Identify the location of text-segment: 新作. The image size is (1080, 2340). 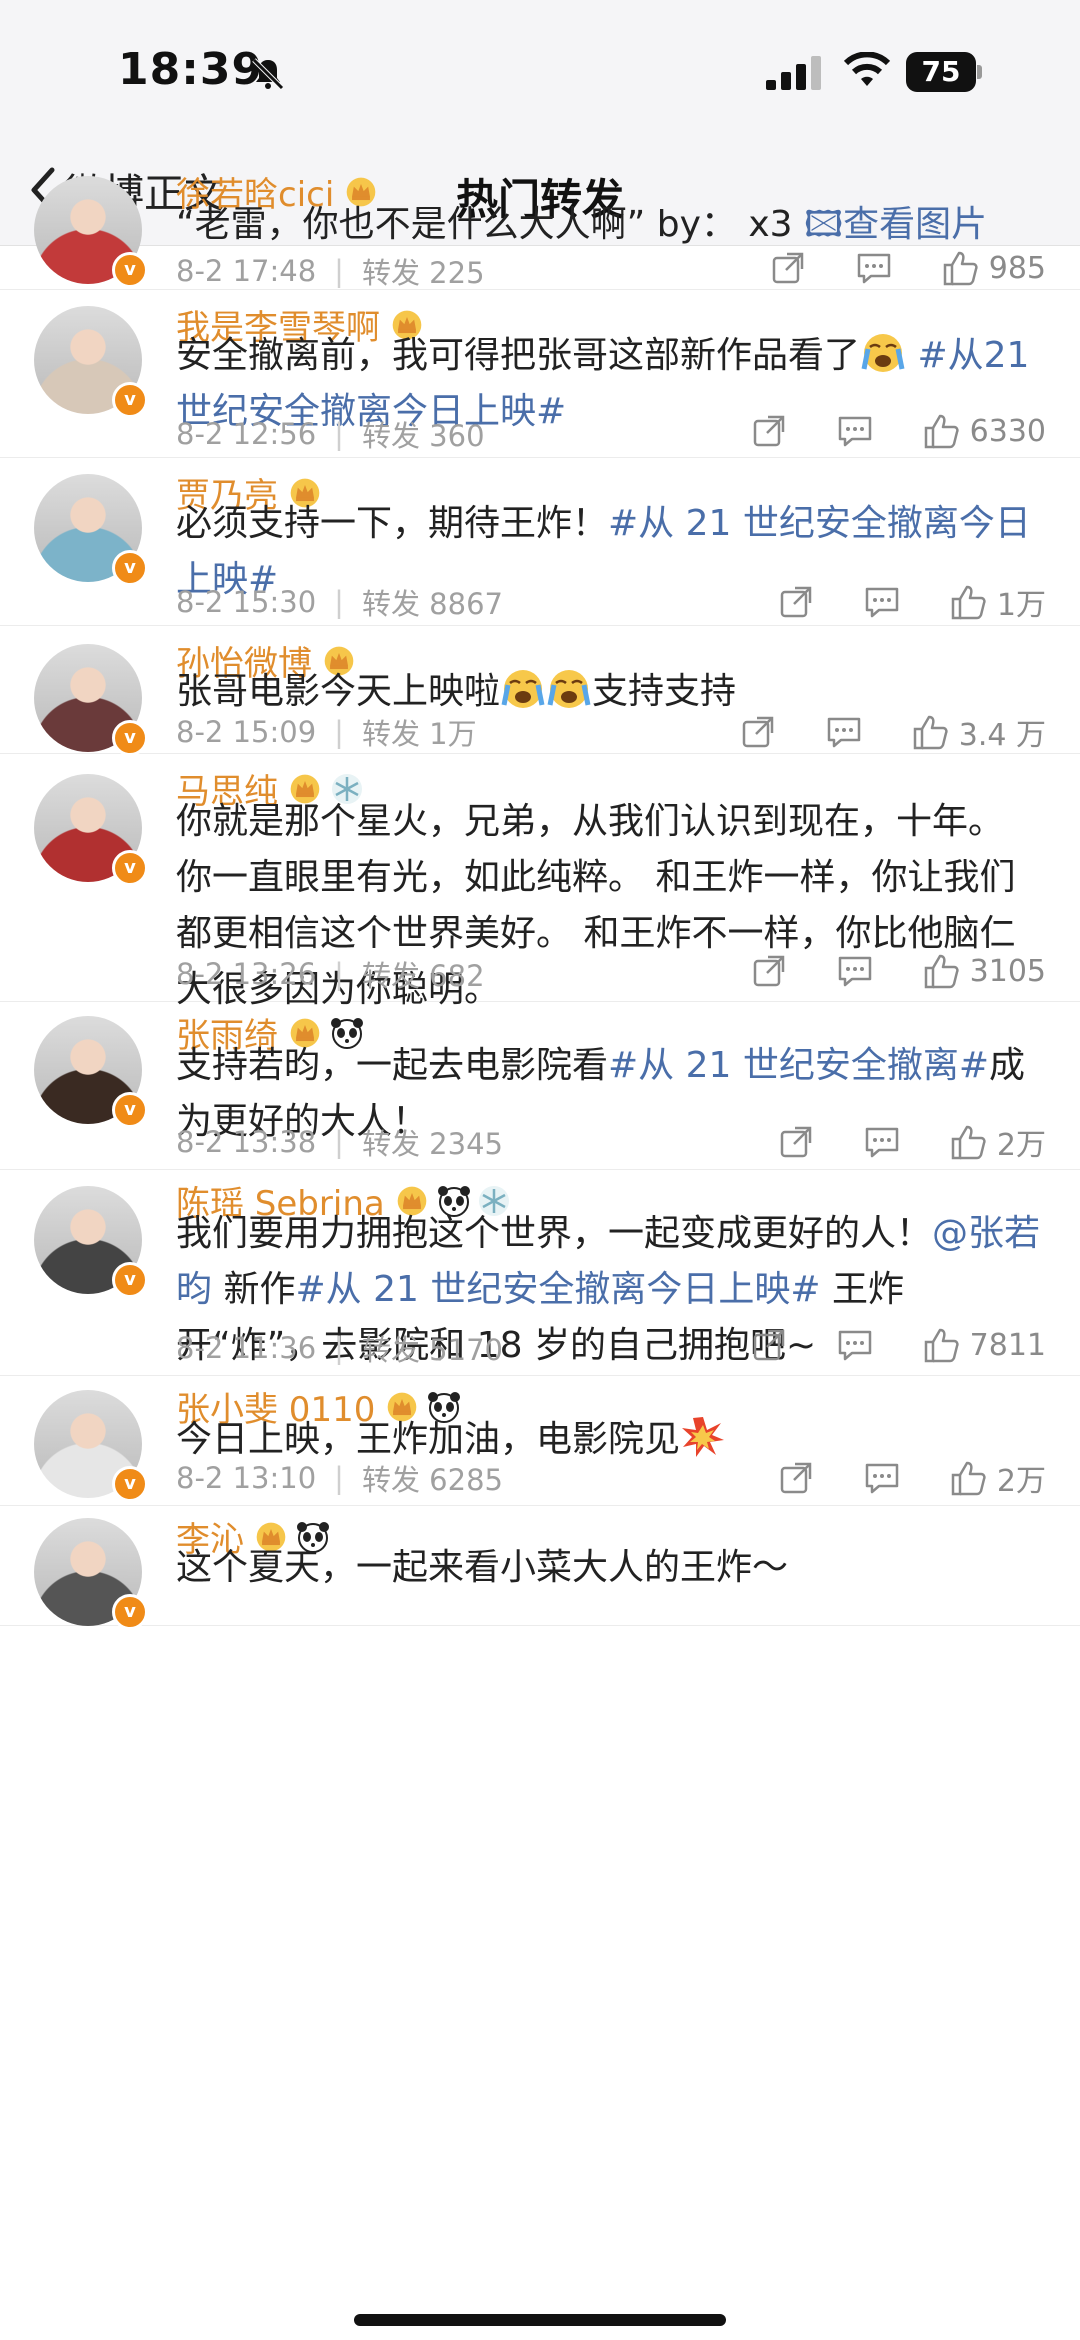
(254, 1289).